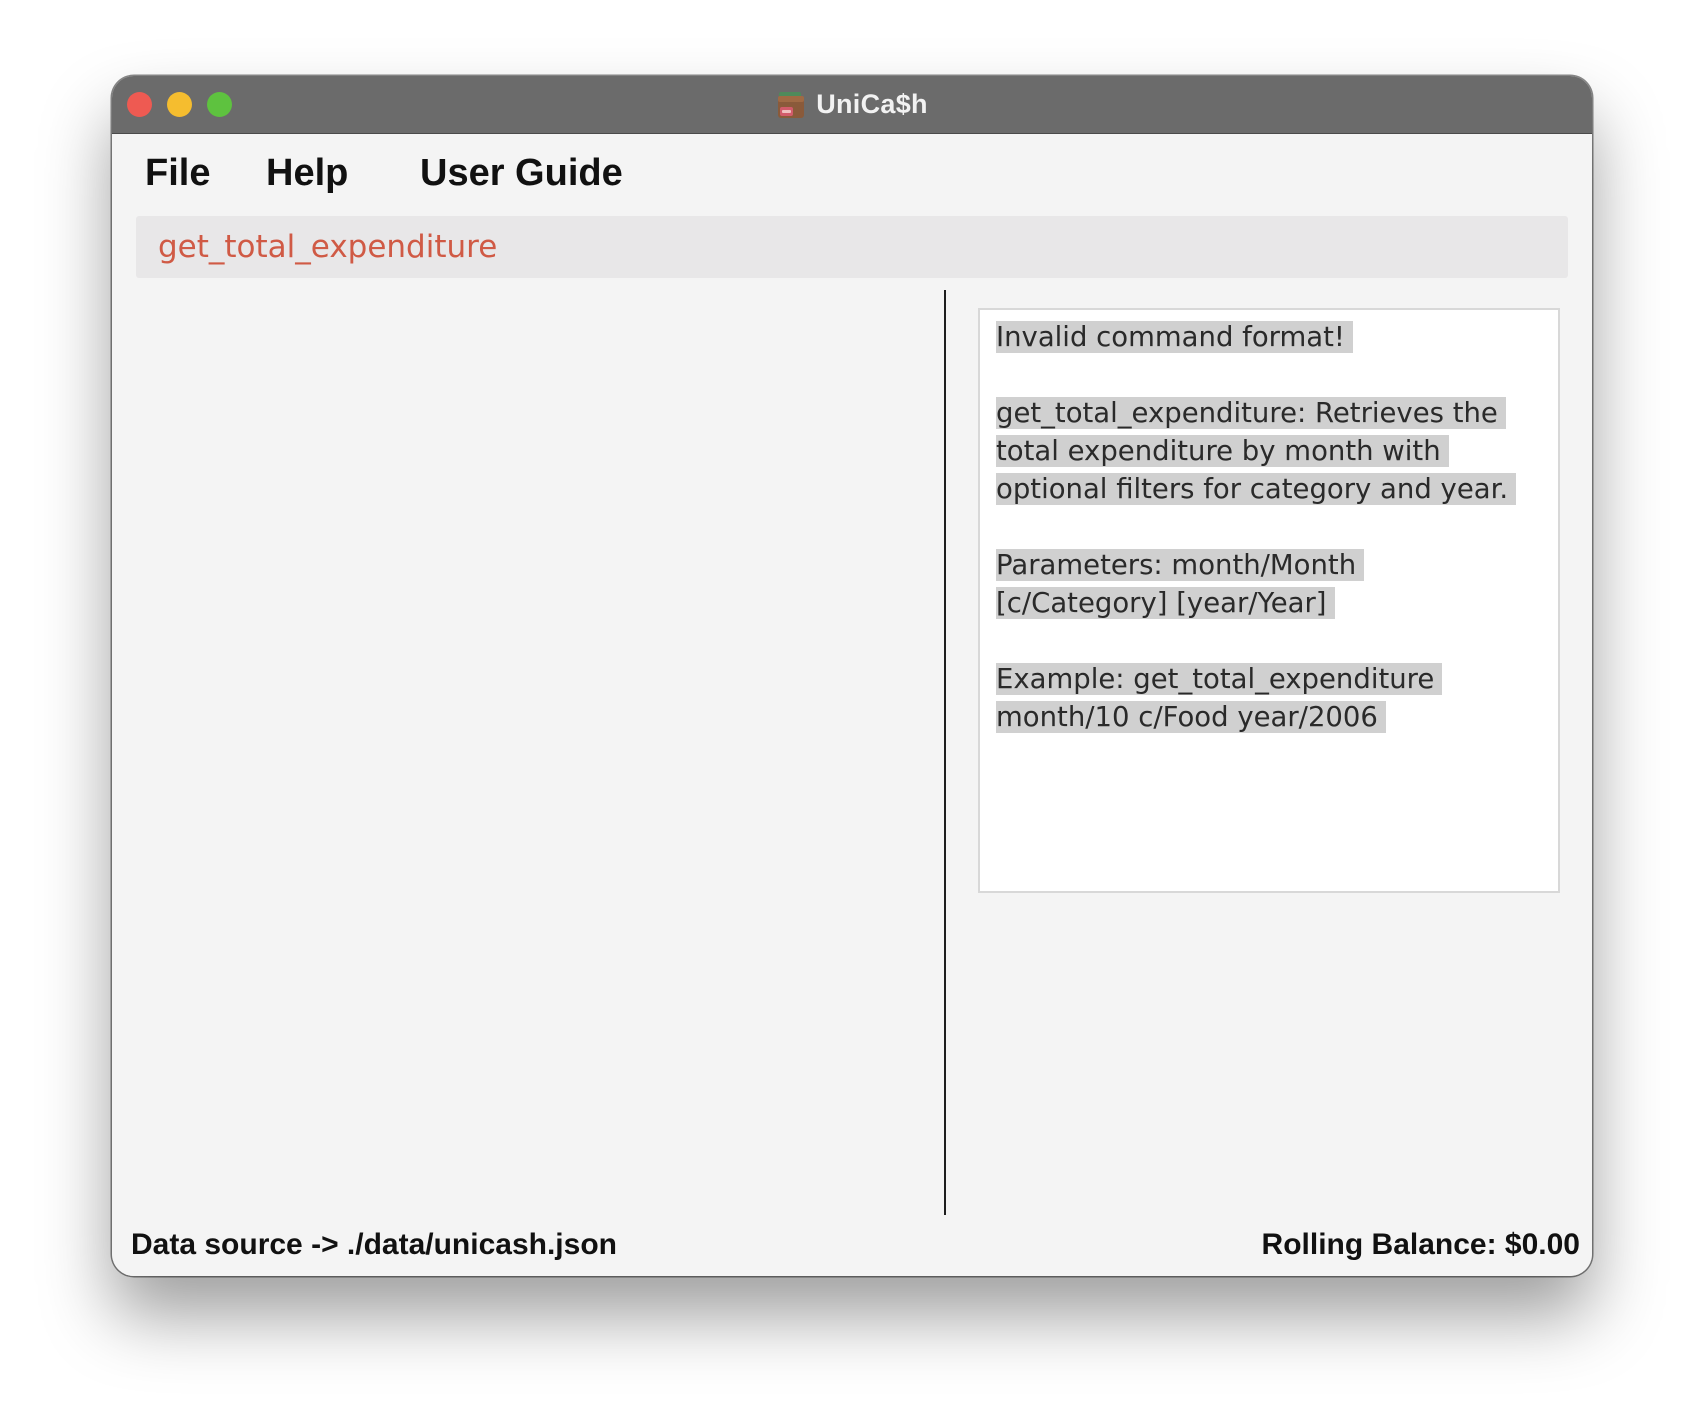 Image resolution: width=1704 pixels, height=1424 pixels. I want to click on window-title-group: UniCa$h, so click(852, 104).